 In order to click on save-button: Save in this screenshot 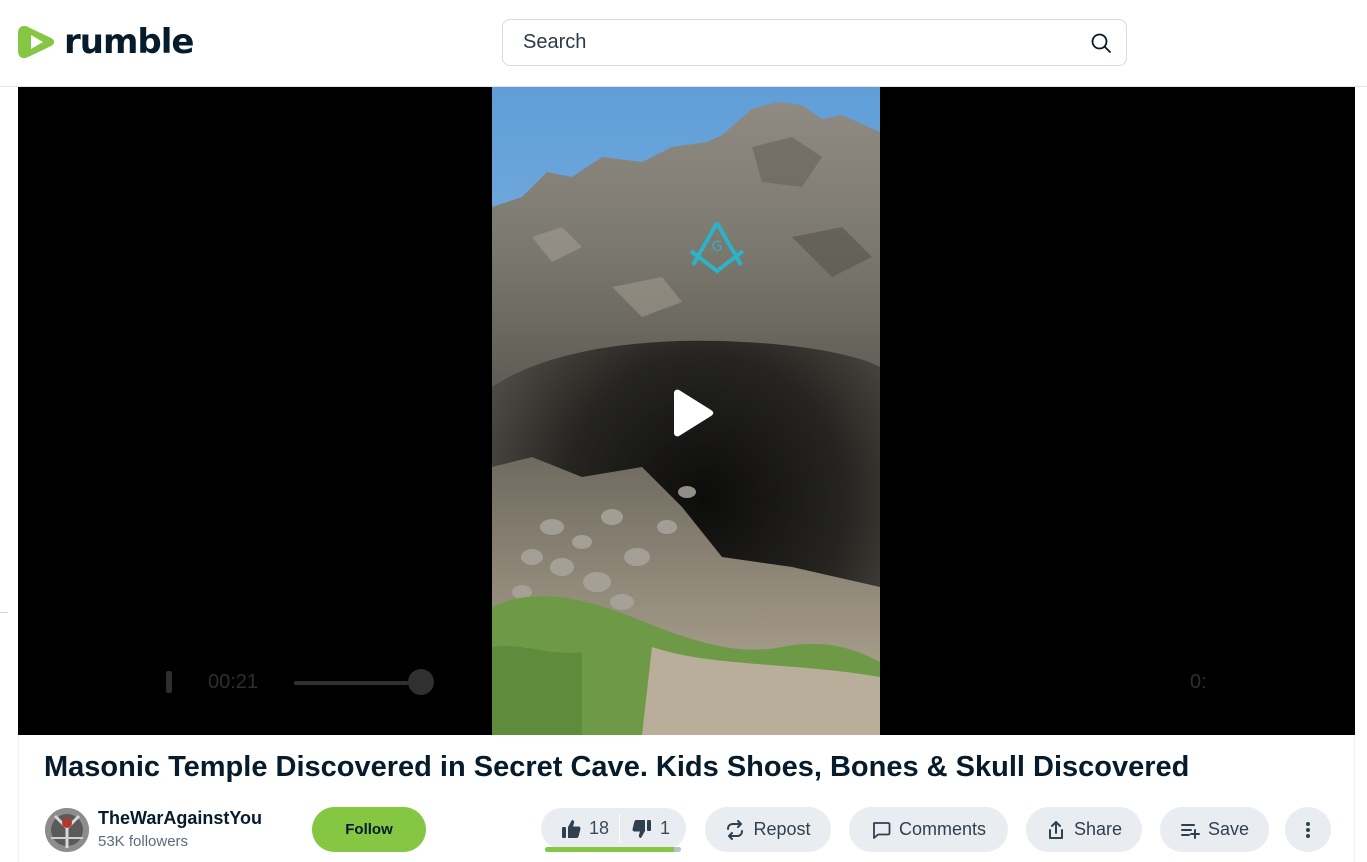, I will do `click(1214, 829)`.